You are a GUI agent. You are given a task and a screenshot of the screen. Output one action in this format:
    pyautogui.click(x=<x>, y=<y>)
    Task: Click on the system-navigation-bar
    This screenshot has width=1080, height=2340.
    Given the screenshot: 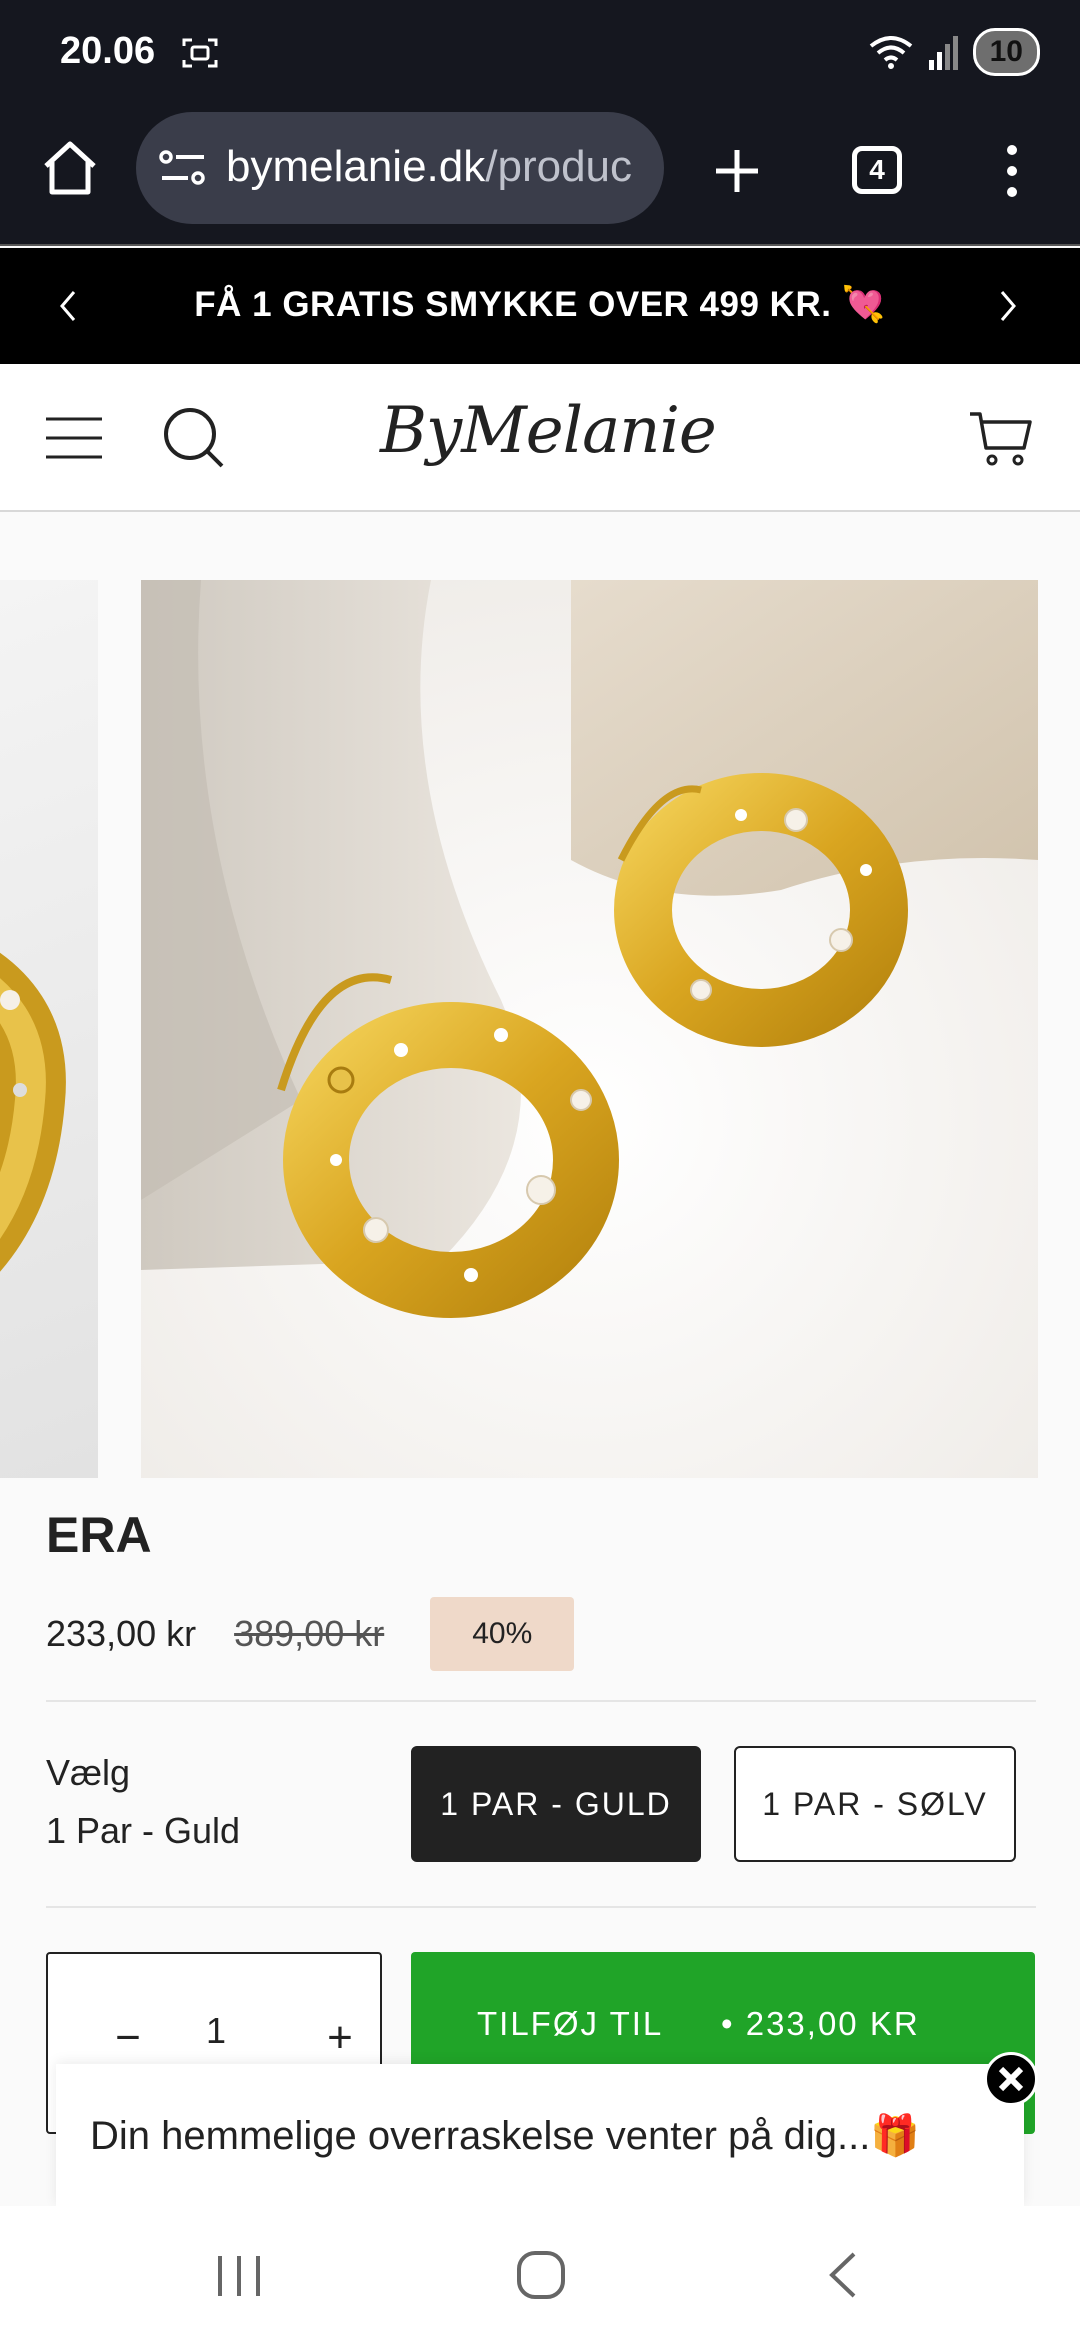 What is the action you would take?
    pyautogui.click(x=540, y=2273)
    